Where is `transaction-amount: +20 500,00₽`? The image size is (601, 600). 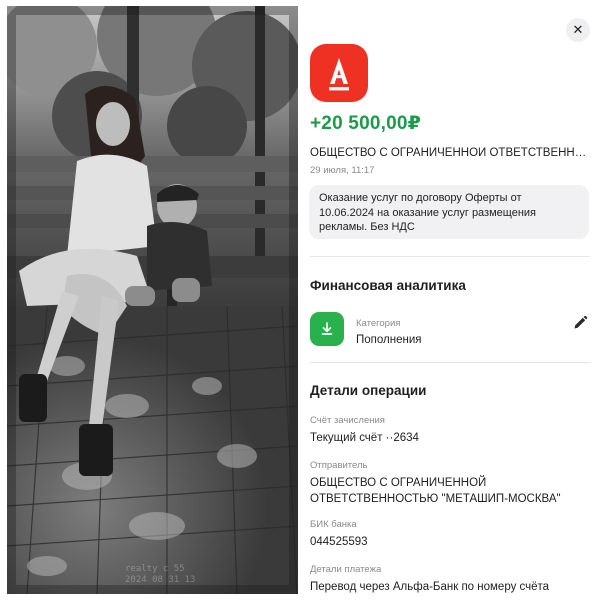
transaction-amount: +20 500,00₽ is located at coordinates (366, 123).